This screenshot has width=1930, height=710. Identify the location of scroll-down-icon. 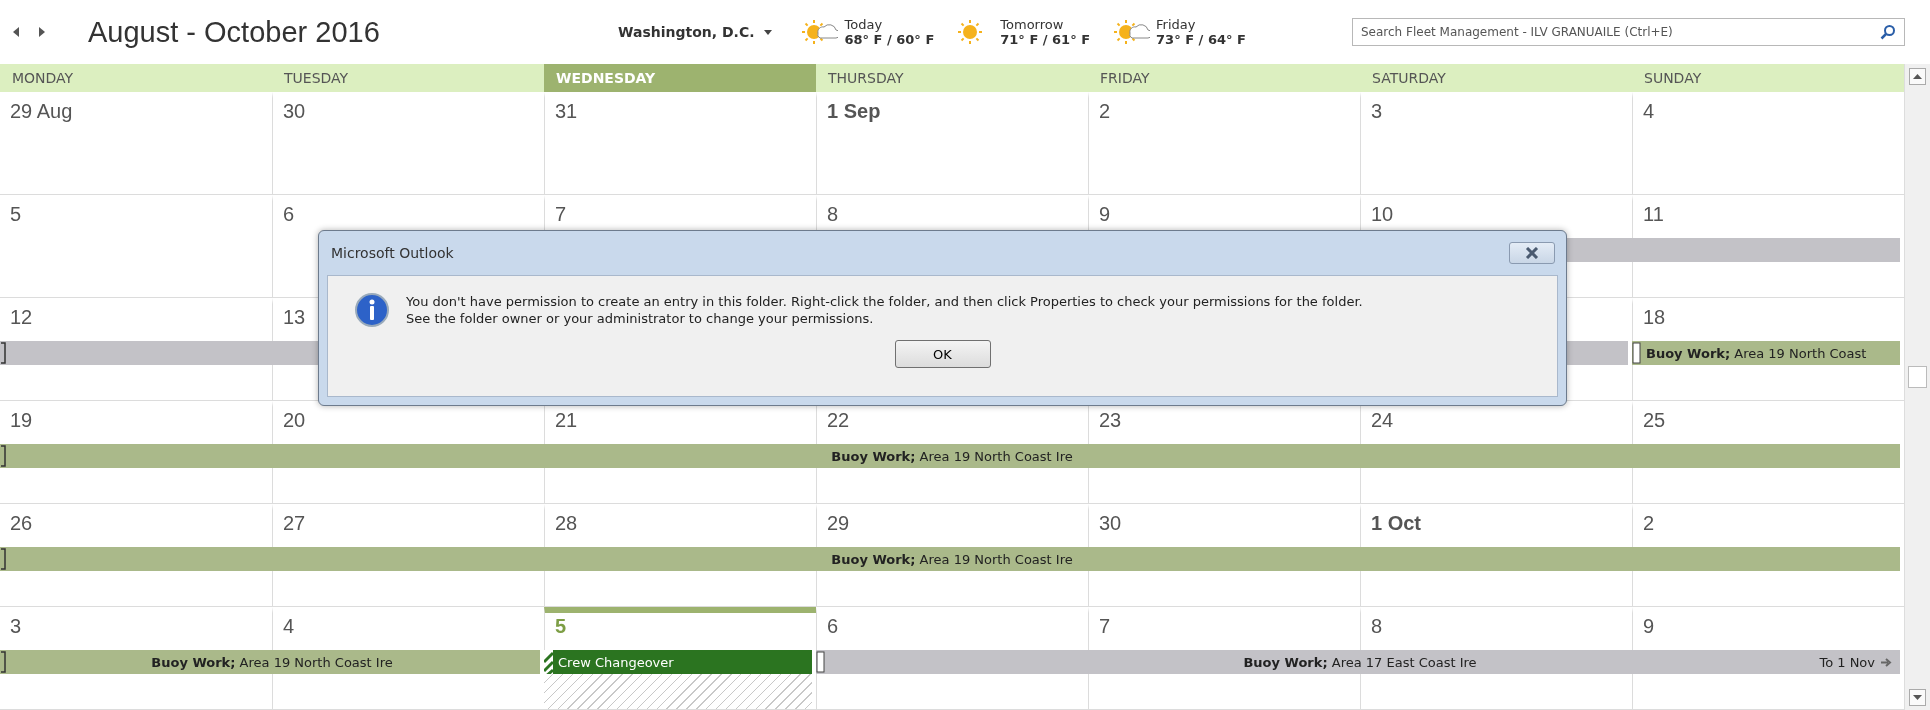
(1917, 697).